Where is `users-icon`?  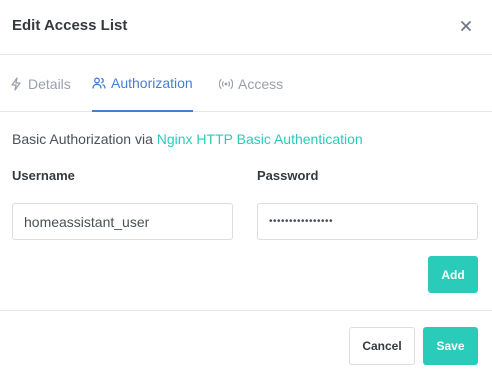 users-icon is located at coordinates (99, 83).